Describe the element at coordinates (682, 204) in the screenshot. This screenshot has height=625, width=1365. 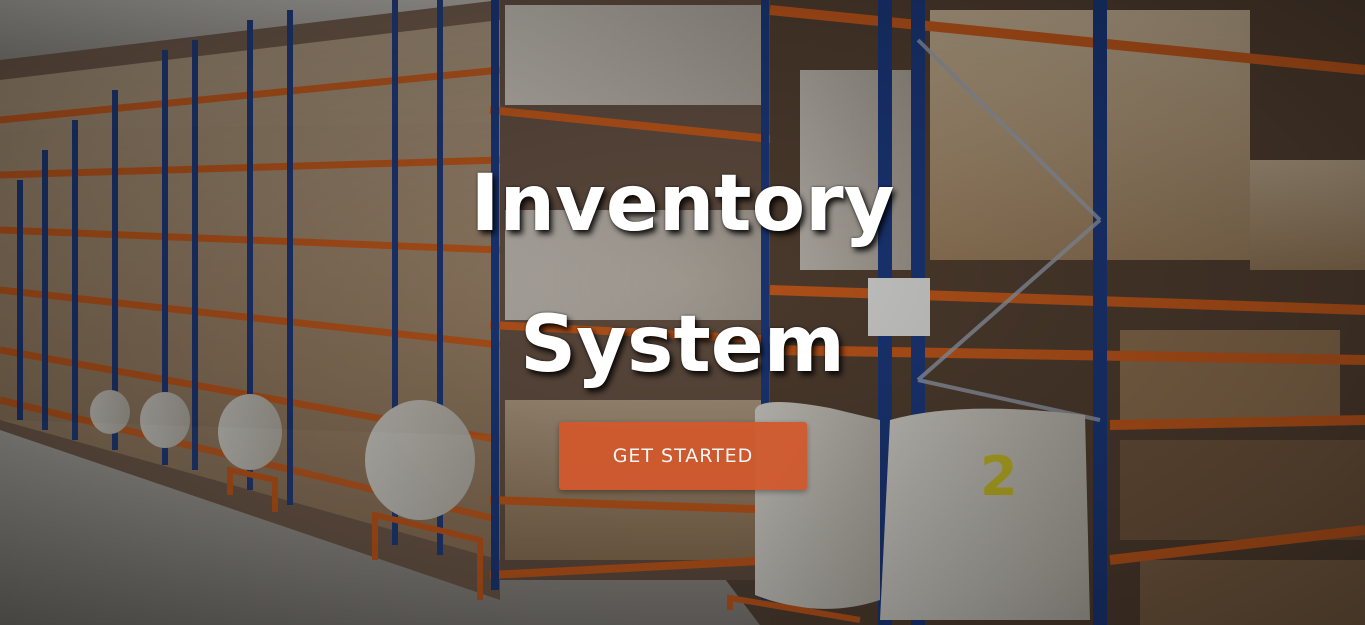
I see `hero-title-line-1: Inventory` at that location.